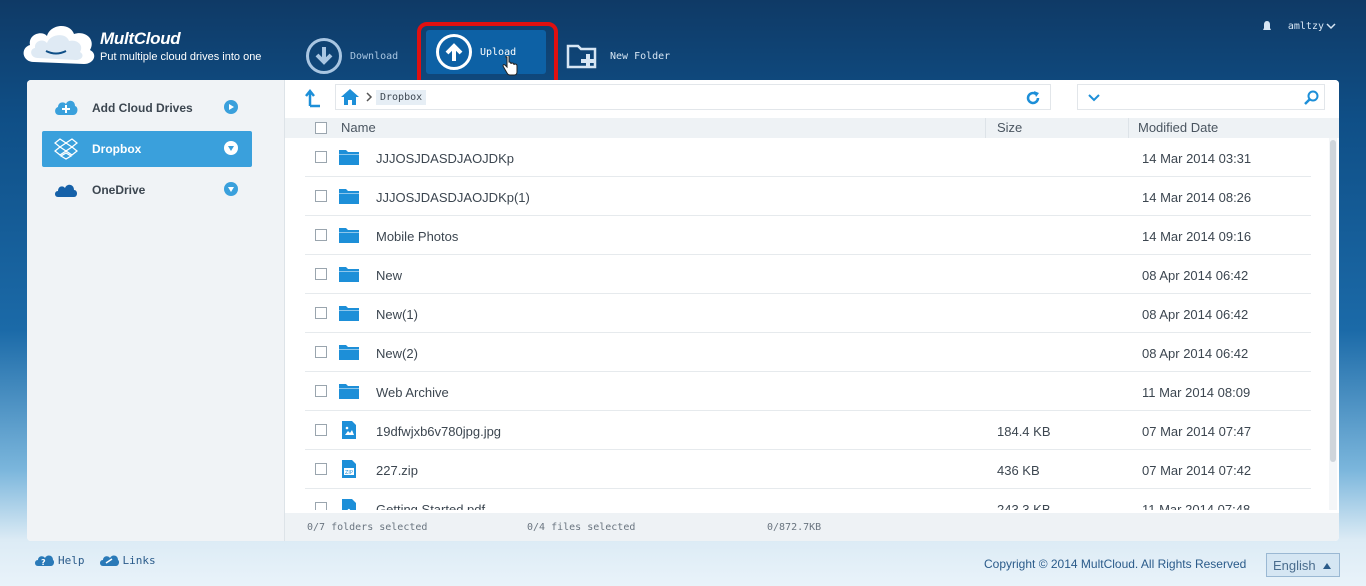 This screenshot has width=1366, height=586. Describe the element at coordinates (1197, 470) in the screenshot. I see `file-date: 07 Mar 2014 07:42` at that location.